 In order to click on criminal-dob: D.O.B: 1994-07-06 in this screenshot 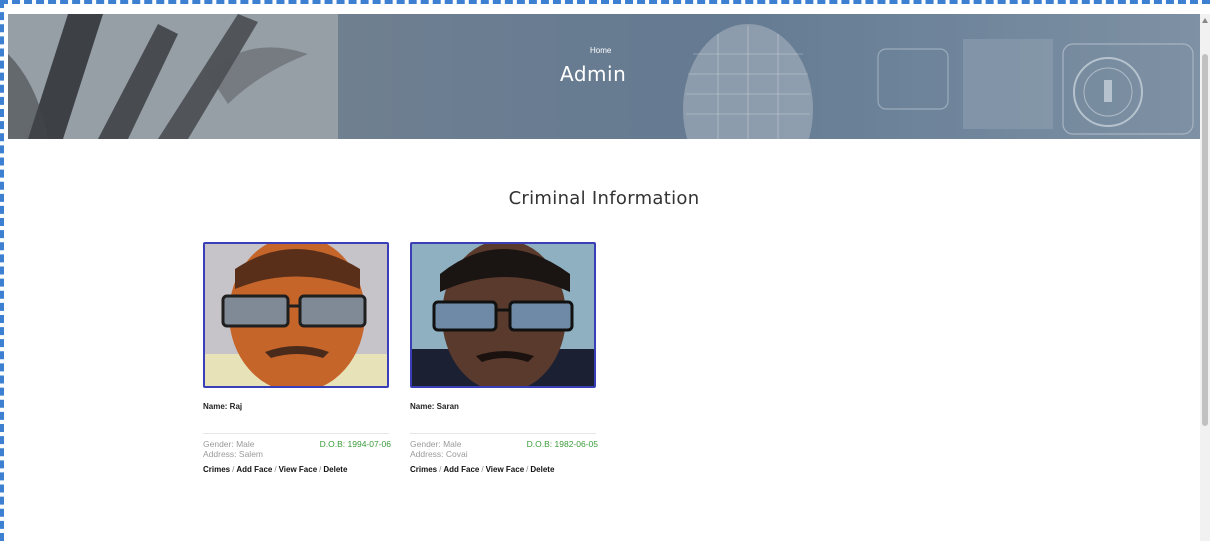, I will do `click(355, 444)`.